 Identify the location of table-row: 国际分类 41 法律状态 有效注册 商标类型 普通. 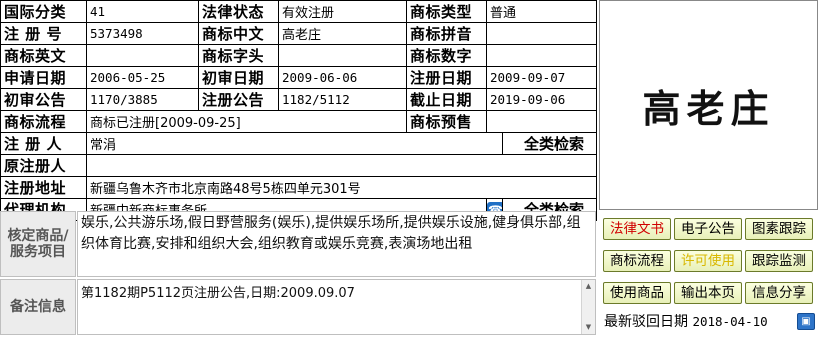
(299, 11).